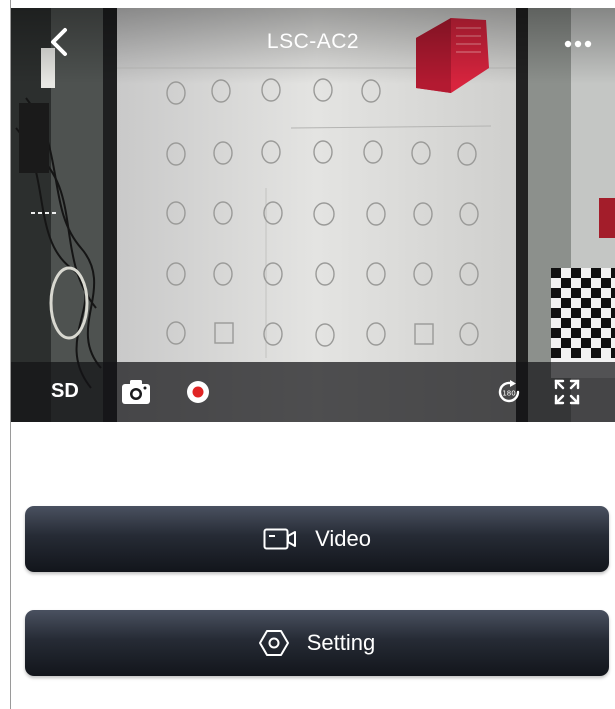 The height and width of the screenshot is (709, 615). What do you see at coordinates (280, 539) in the screenshot?
I see `video-camera-icon` at bounding box center [280, 539].